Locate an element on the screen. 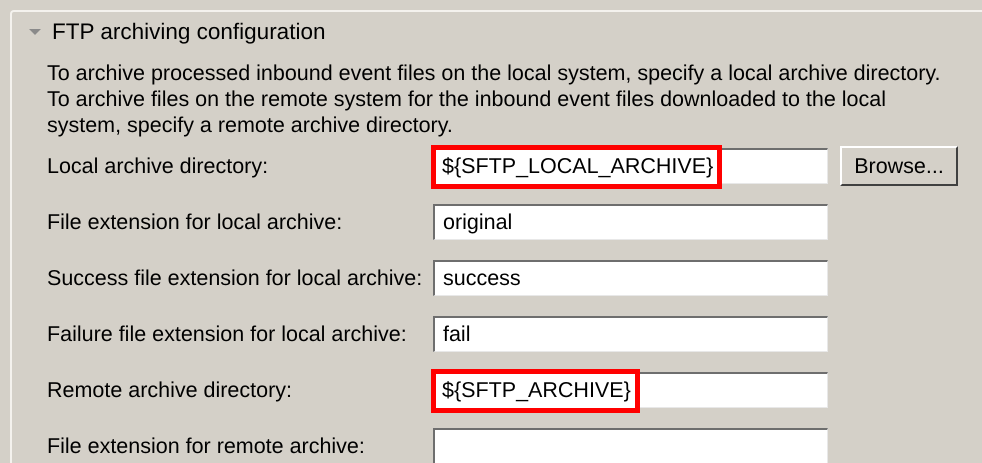 This screenshot has width=982, height=463. field-label: Local archive directory: is located at coordinates (158, 166).